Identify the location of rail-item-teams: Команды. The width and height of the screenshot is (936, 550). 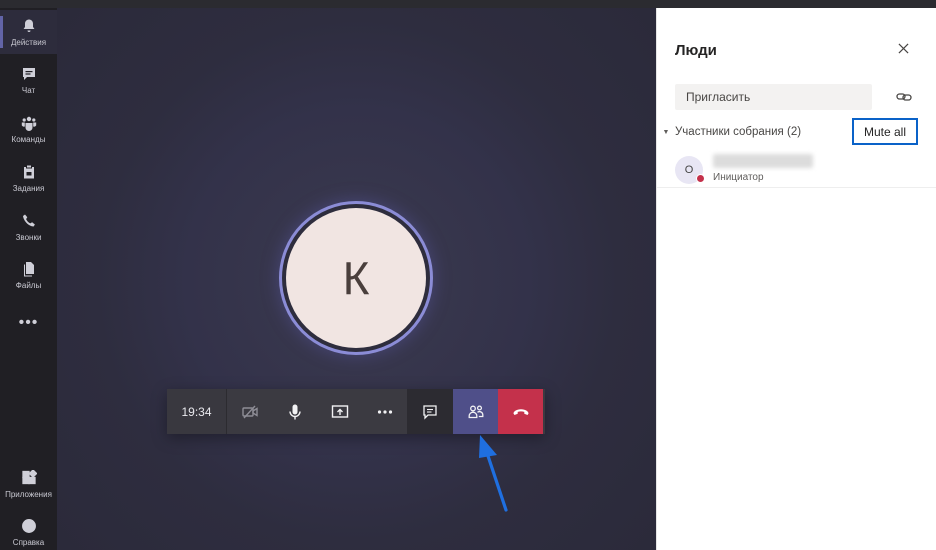
(28, 129).